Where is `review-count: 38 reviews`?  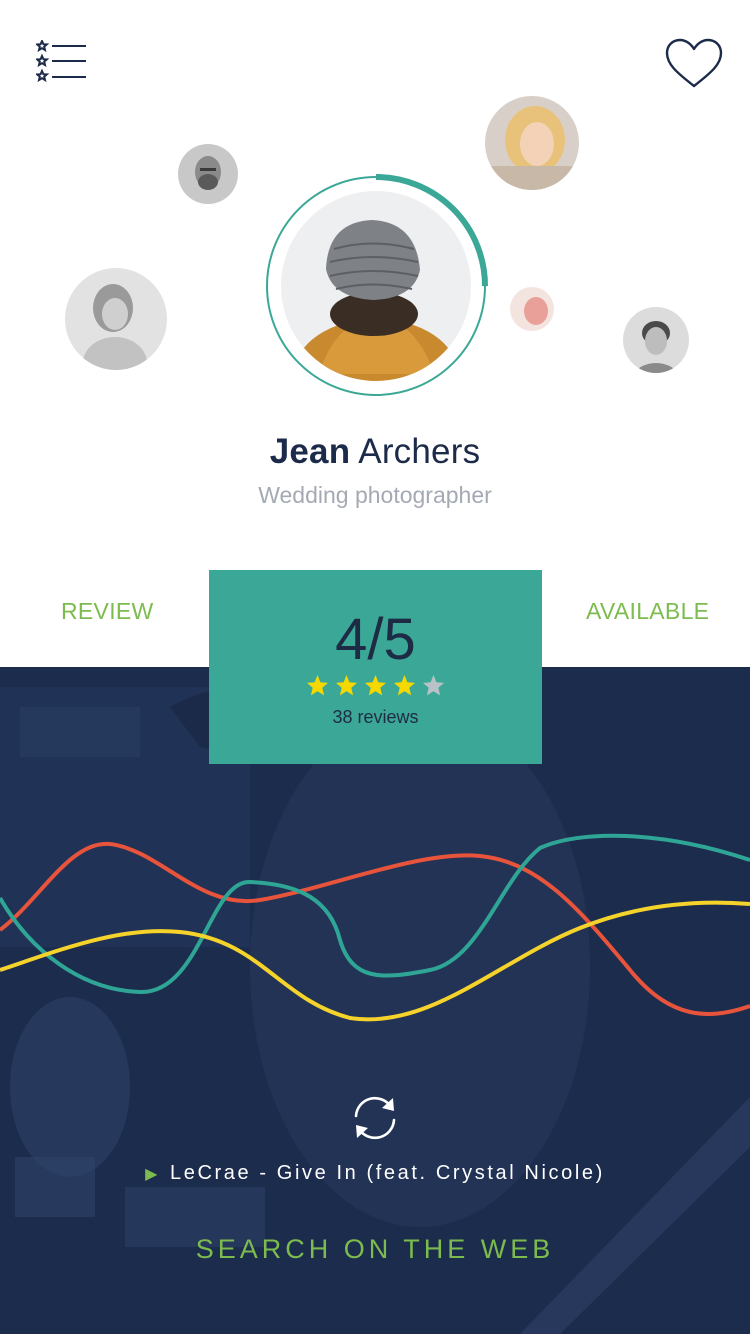 review-count: 38 reviews is located at coordinates (375, 717).